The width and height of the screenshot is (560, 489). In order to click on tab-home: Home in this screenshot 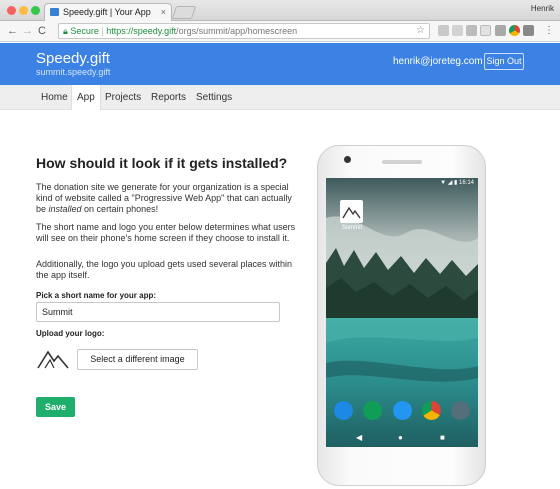, I will do `click(54, 97)`.